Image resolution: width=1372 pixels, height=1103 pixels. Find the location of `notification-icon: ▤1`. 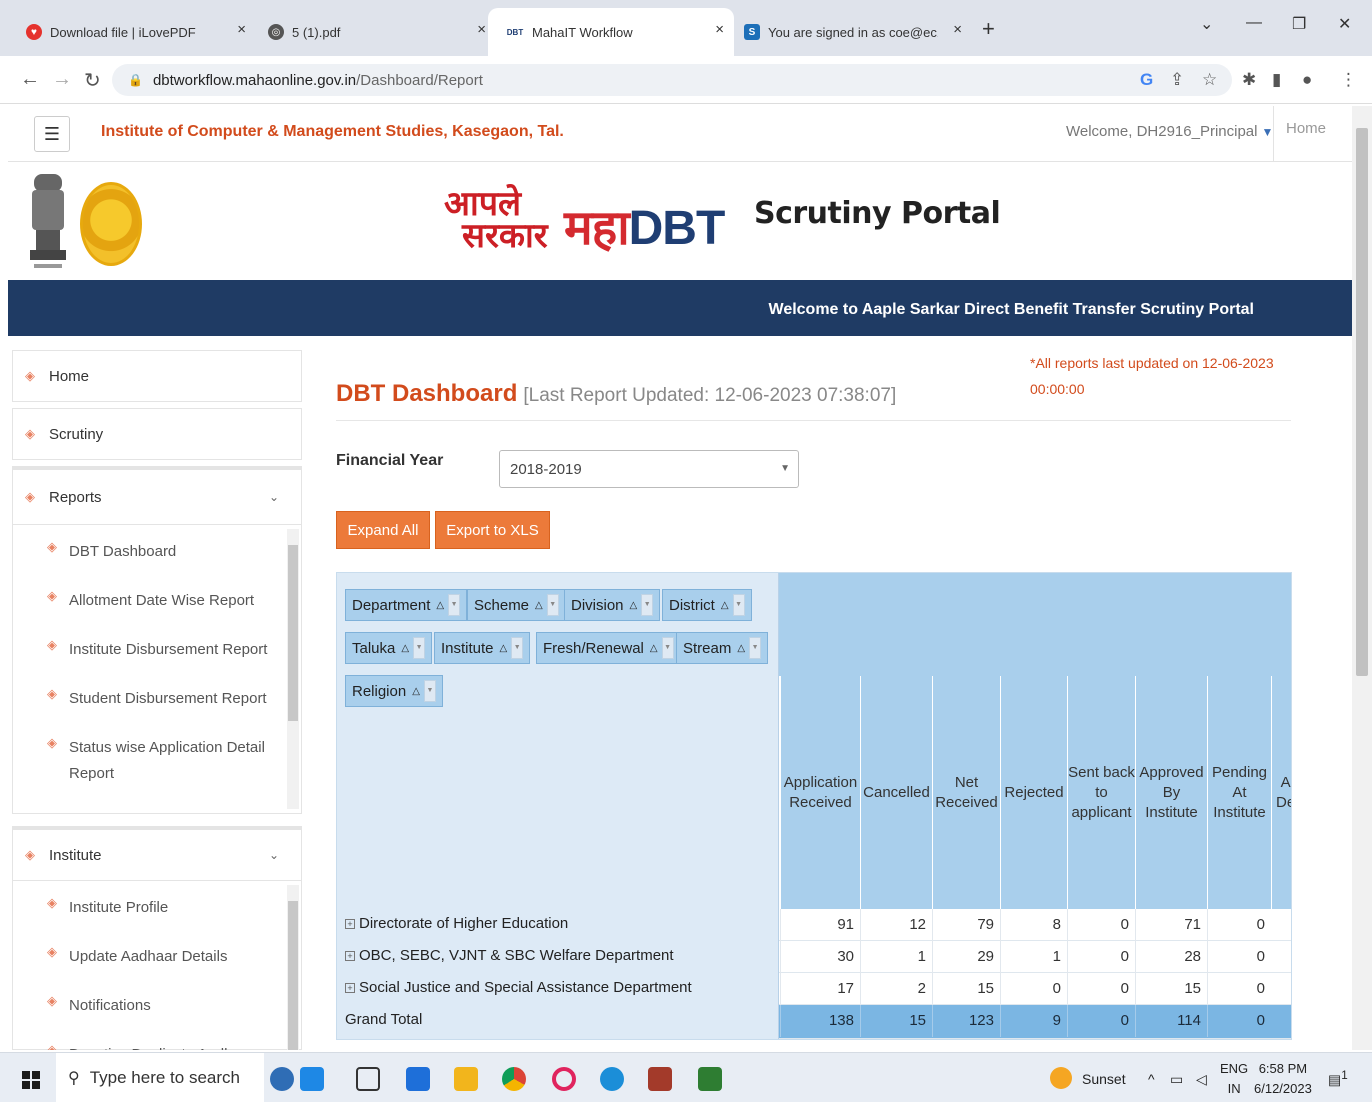

notification-icon: ▤1 is located at coordinates (1338, 1079).